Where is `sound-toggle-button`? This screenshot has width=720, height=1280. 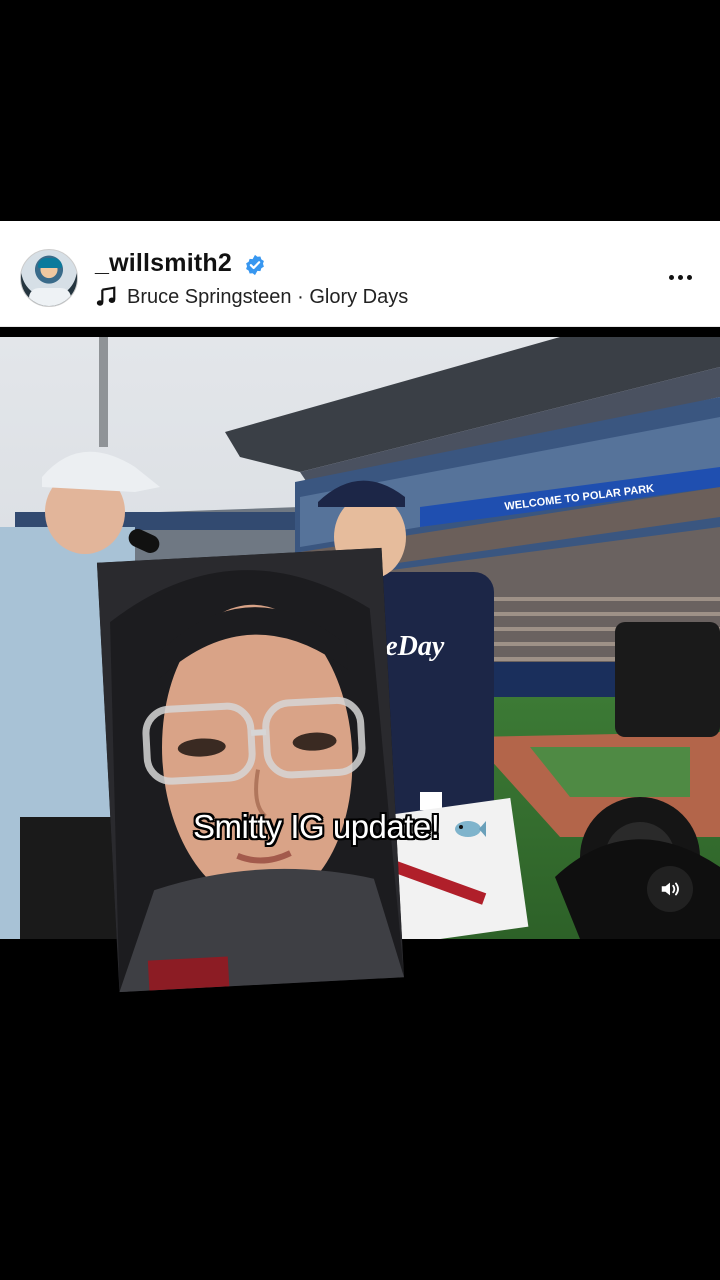 sound-toggle-button is located at coordinates (670, 889).